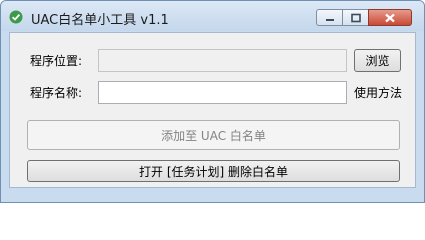 The height and width of the screenshot is (240, 425). I want to click on close-button, so click(390, 17).